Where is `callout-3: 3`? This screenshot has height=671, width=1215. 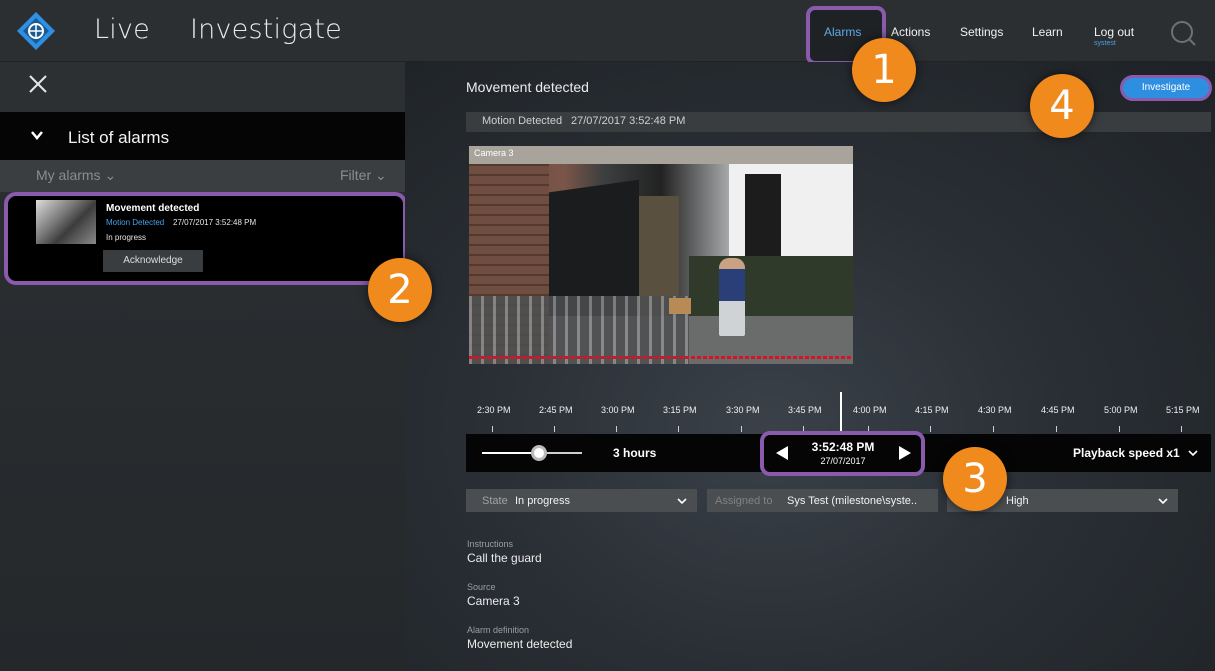 callout-3: 3 is located at coordinates (975, 479).